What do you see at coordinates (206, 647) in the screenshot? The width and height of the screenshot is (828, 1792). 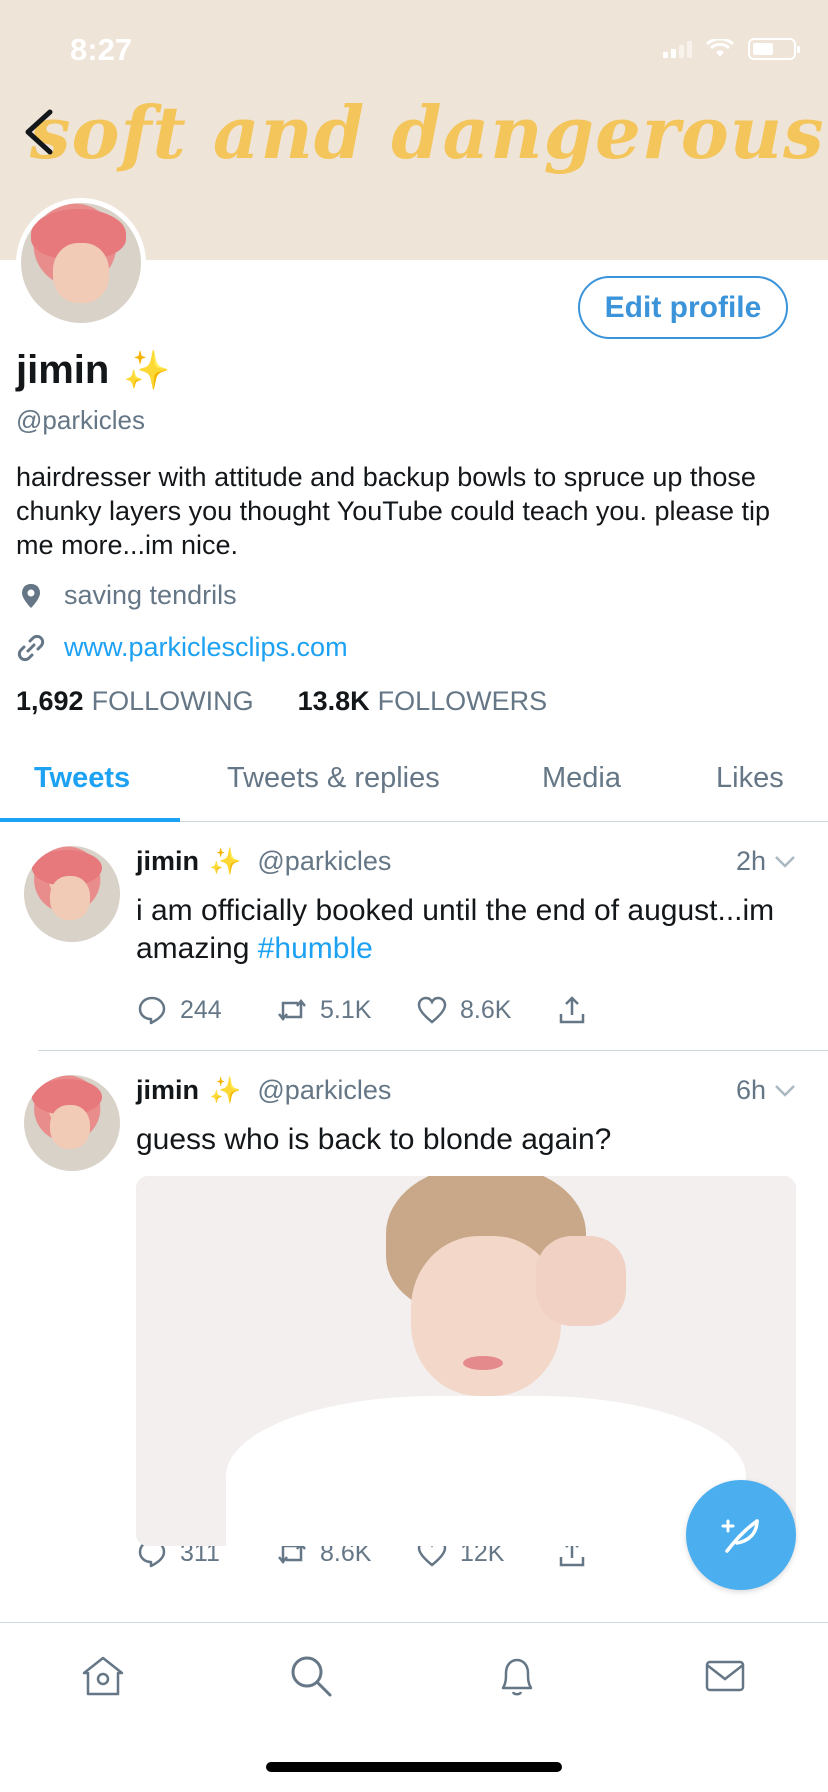 I see `website-link: www.parkiclesclips.com` at bounding box center [206, 647].